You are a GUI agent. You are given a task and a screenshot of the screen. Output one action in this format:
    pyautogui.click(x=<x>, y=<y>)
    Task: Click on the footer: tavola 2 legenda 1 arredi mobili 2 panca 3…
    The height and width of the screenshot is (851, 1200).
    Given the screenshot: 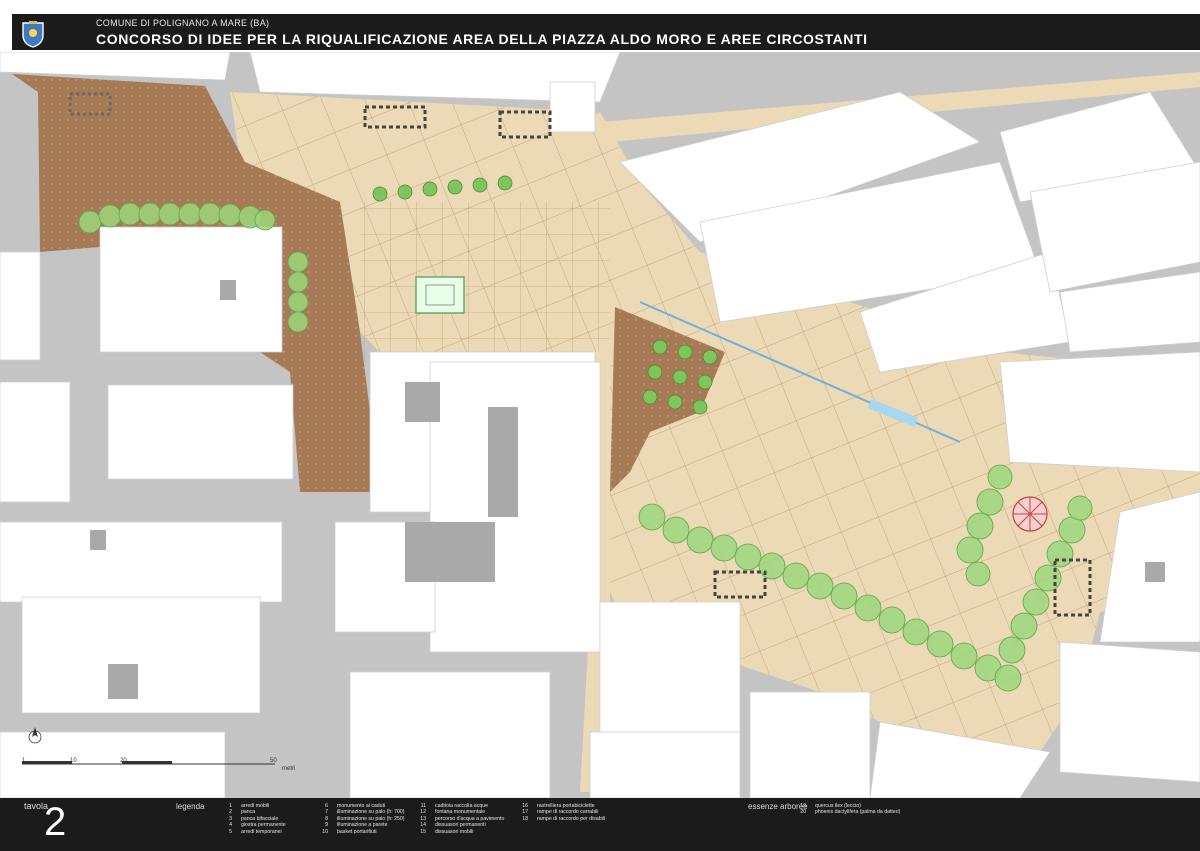 What is the action you would take?
    pyautogui.click(x=600, y=824)
    